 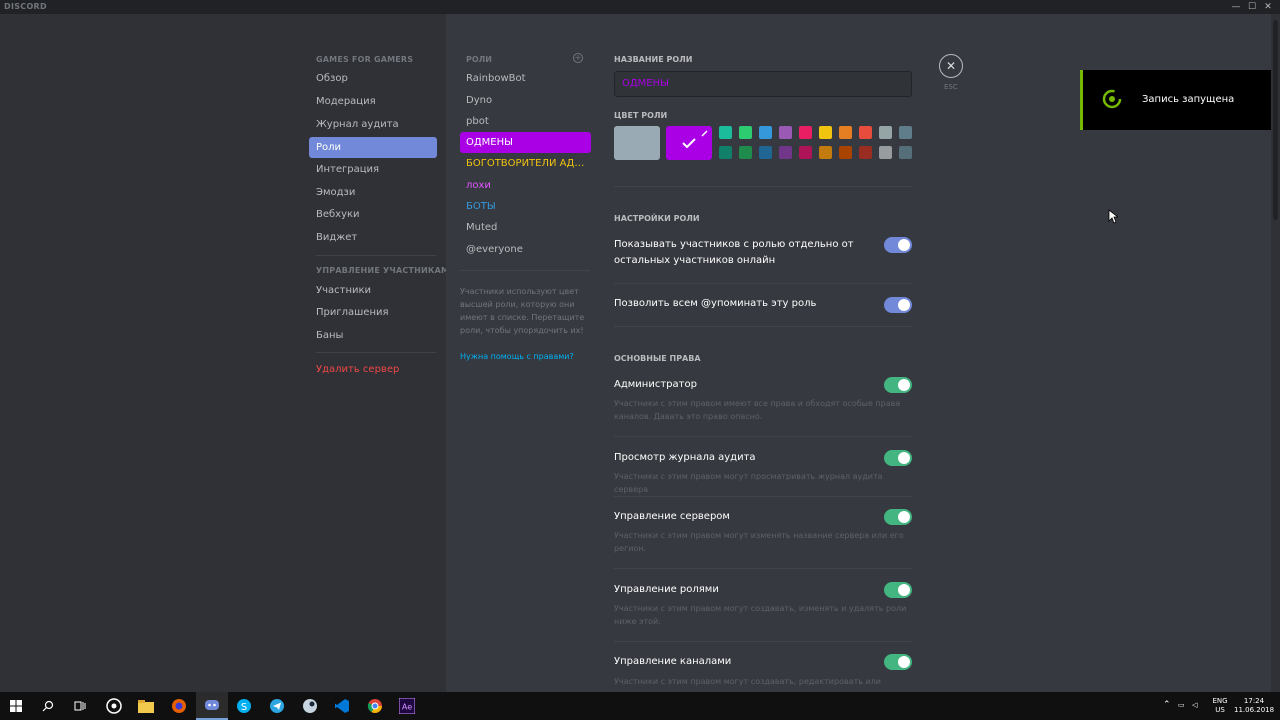 What do you see at coordinates (212, 706) in the screenshot?
I see `discord-icon` at bounding box center [212, 706].